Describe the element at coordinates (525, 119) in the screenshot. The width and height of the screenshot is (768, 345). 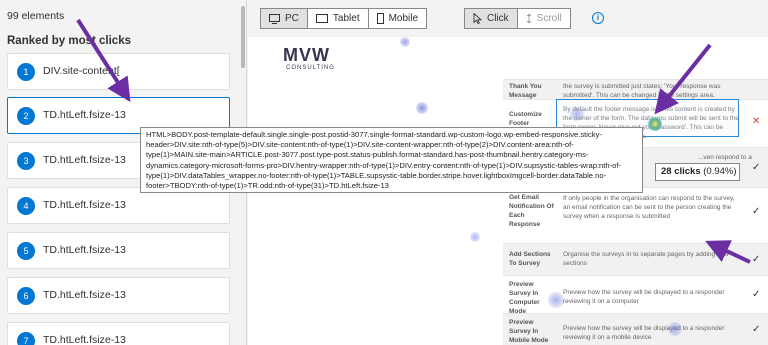
I see `row-label: Customize Footer` at that location.